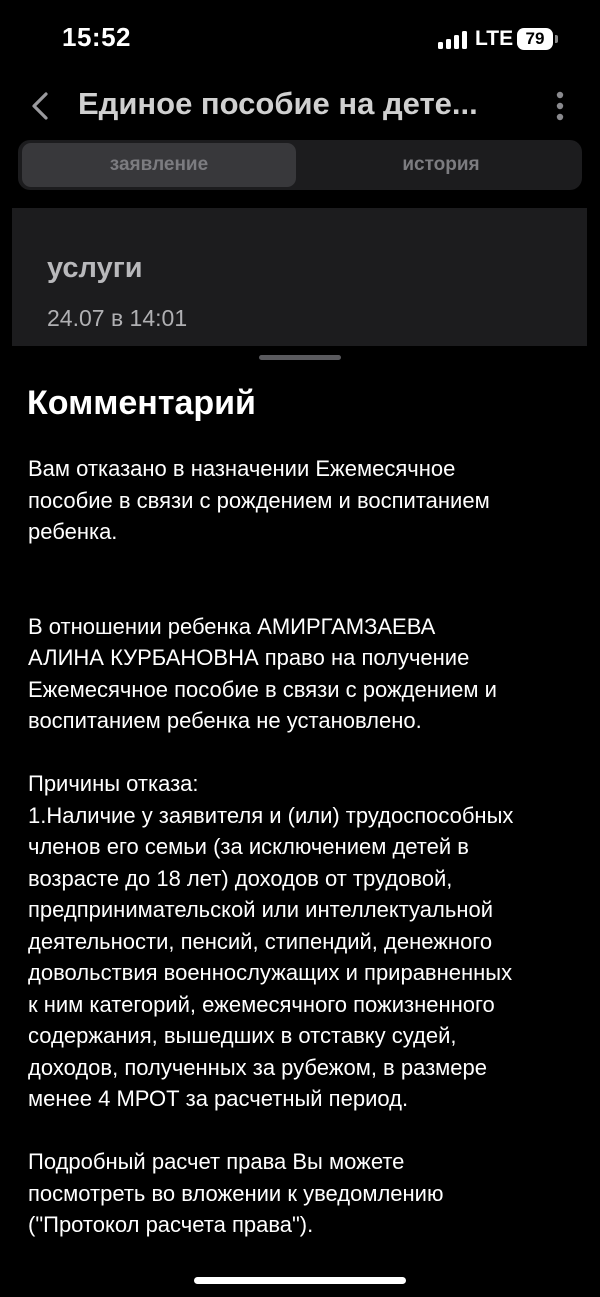 Image resolution: width=600 pixels, height=1297 pixels. I want to click on service-title: услуги, so click(95, 268).